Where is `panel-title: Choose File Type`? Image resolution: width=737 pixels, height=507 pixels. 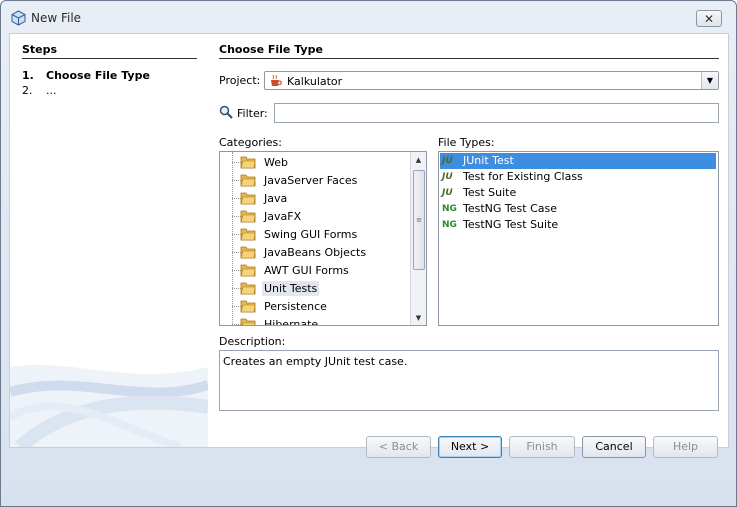 panel-title: Choose File Type is located at coordinates (271, 49).